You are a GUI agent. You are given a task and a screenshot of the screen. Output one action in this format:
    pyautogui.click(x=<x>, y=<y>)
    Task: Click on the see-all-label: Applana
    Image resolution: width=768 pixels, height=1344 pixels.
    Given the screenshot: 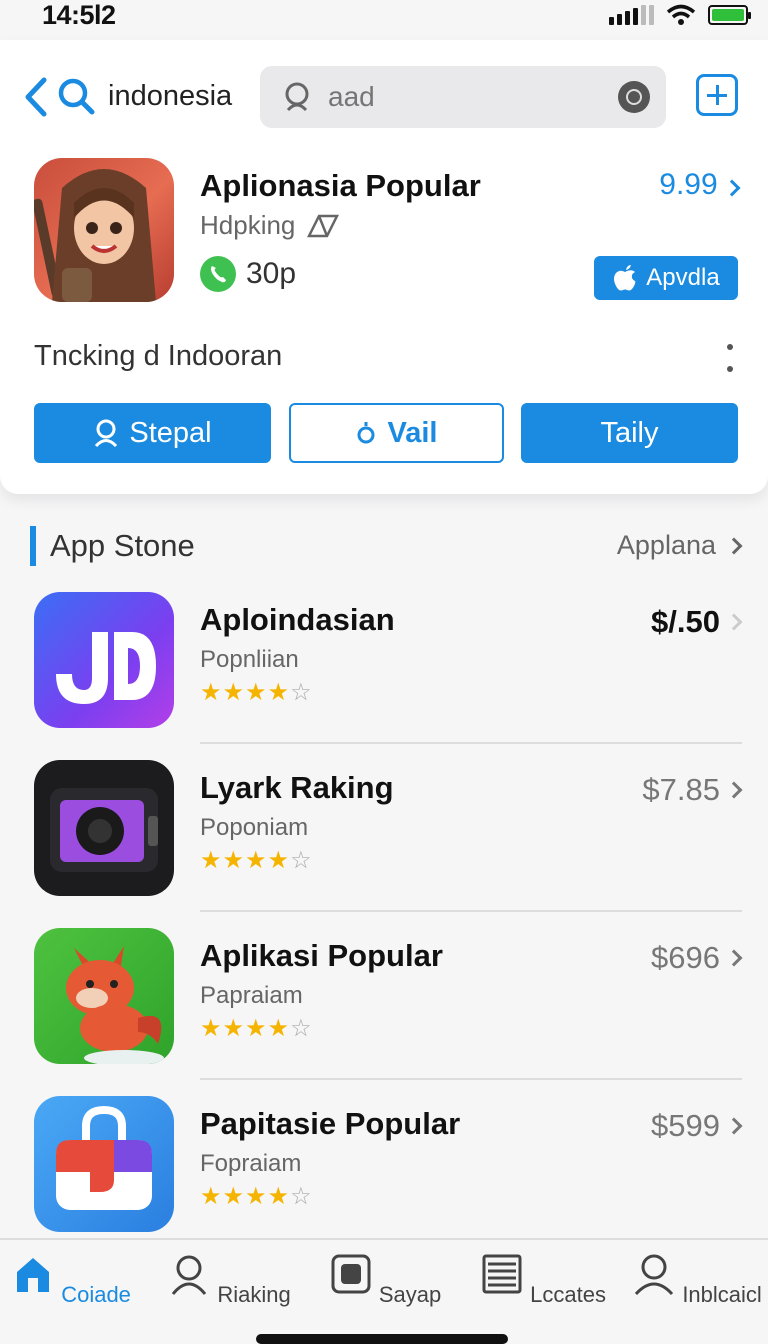 What is the action you would take?
    pyautogui.click(x=666, y=545)
    